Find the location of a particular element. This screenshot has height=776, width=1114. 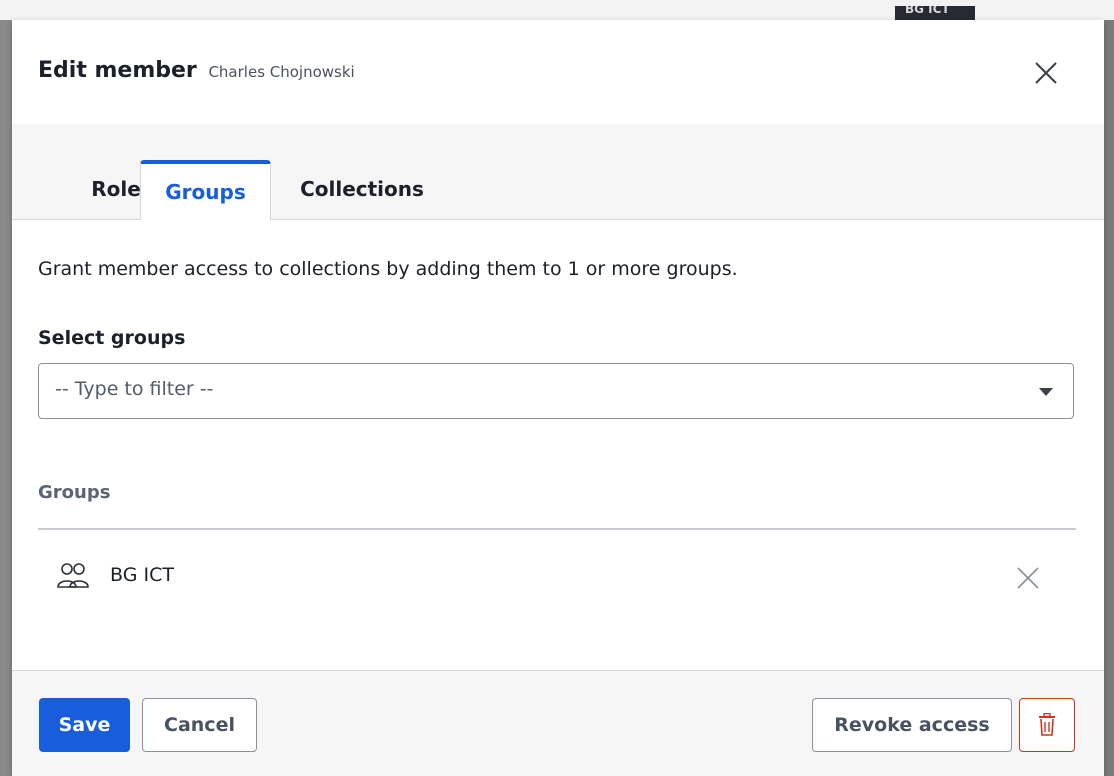

cancel-button-label: Cancel is located at coordinates (199, 725).